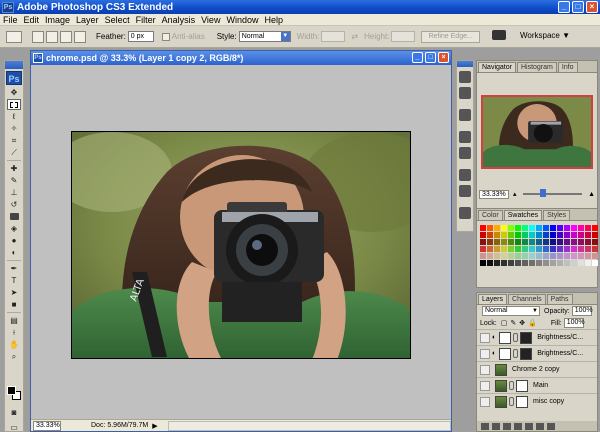  Describe the element at coordinates (354, 36) in the screenshot. I see `swap-icon: ⇄` at that location.